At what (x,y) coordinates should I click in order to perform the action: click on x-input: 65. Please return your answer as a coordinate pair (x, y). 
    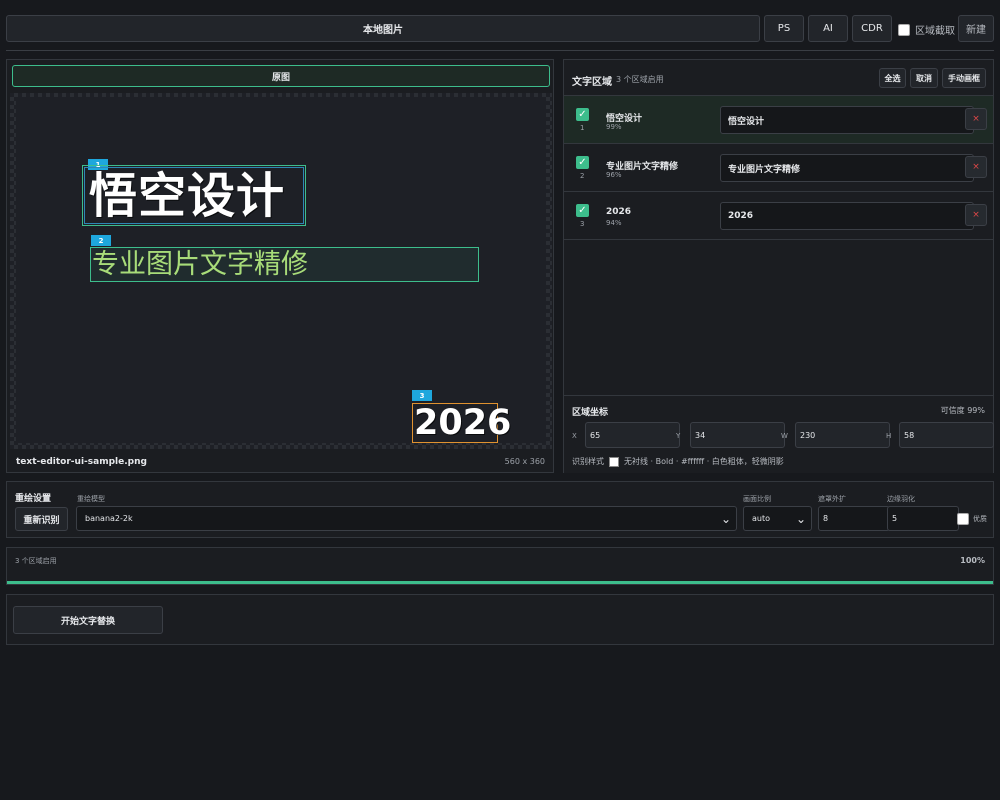
    Looking at the image, I should click on (632, 435).